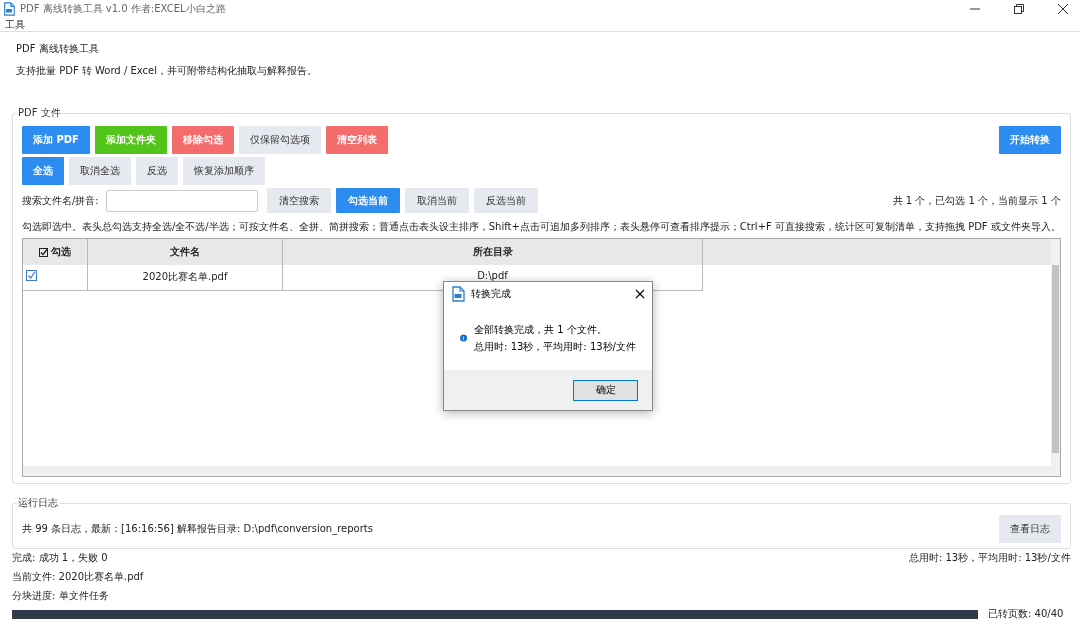  Describe the element at coordinates (181, 200) in the screenshot. I see `search-field` at that location.